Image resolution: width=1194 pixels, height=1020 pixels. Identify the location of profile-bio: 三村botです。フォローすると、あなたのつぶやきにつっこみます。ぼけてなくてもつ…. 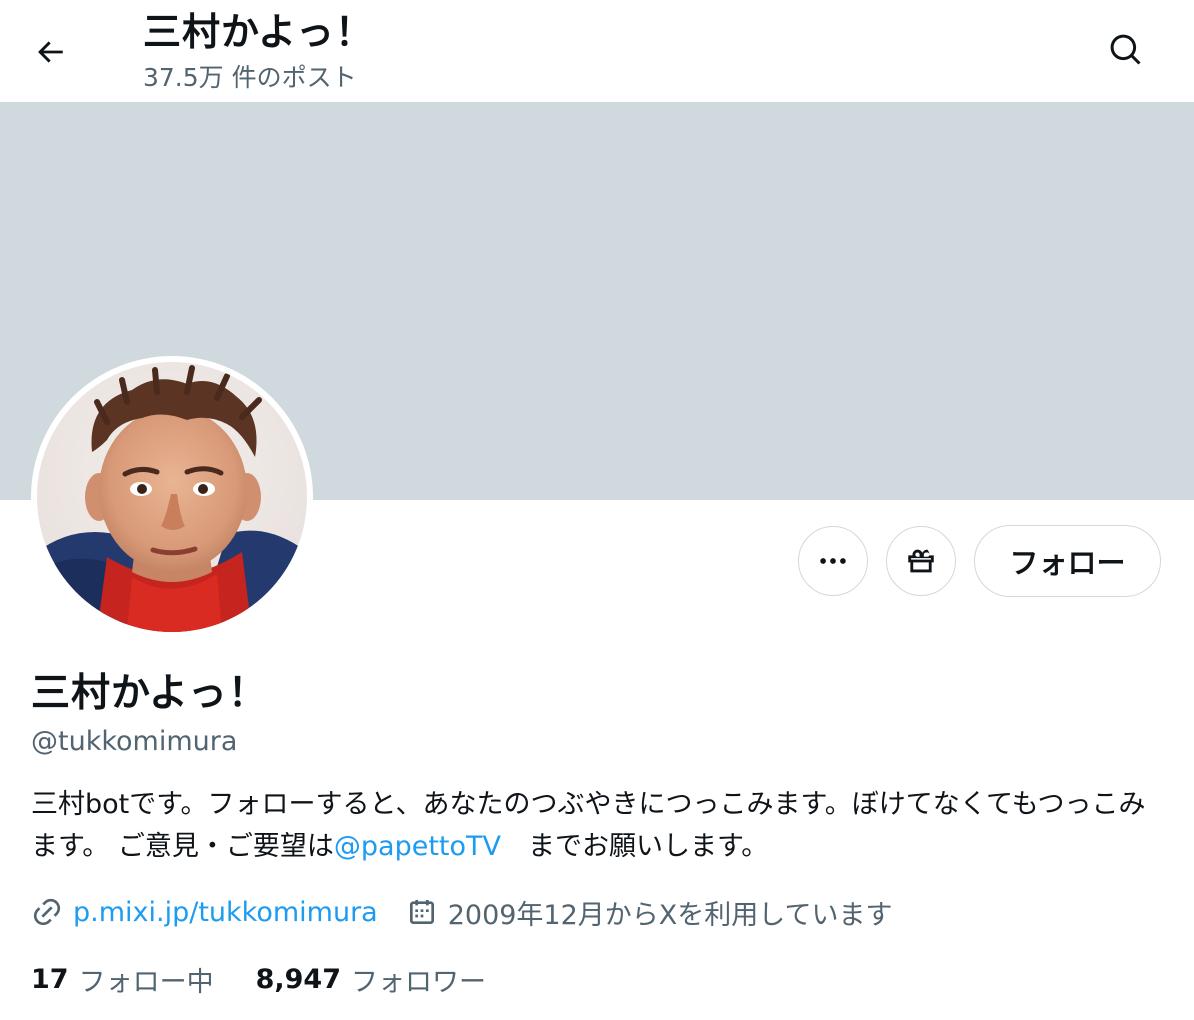
(596, 826).